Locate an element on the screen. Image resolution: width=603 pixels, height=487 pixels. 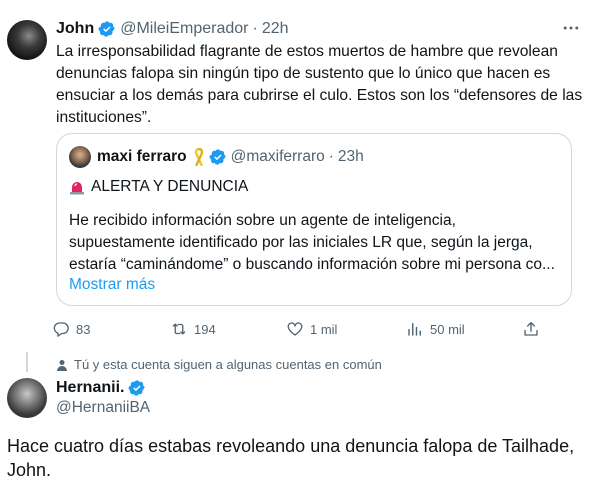
like-count: 1 mil is located at coordinates (324, 329).